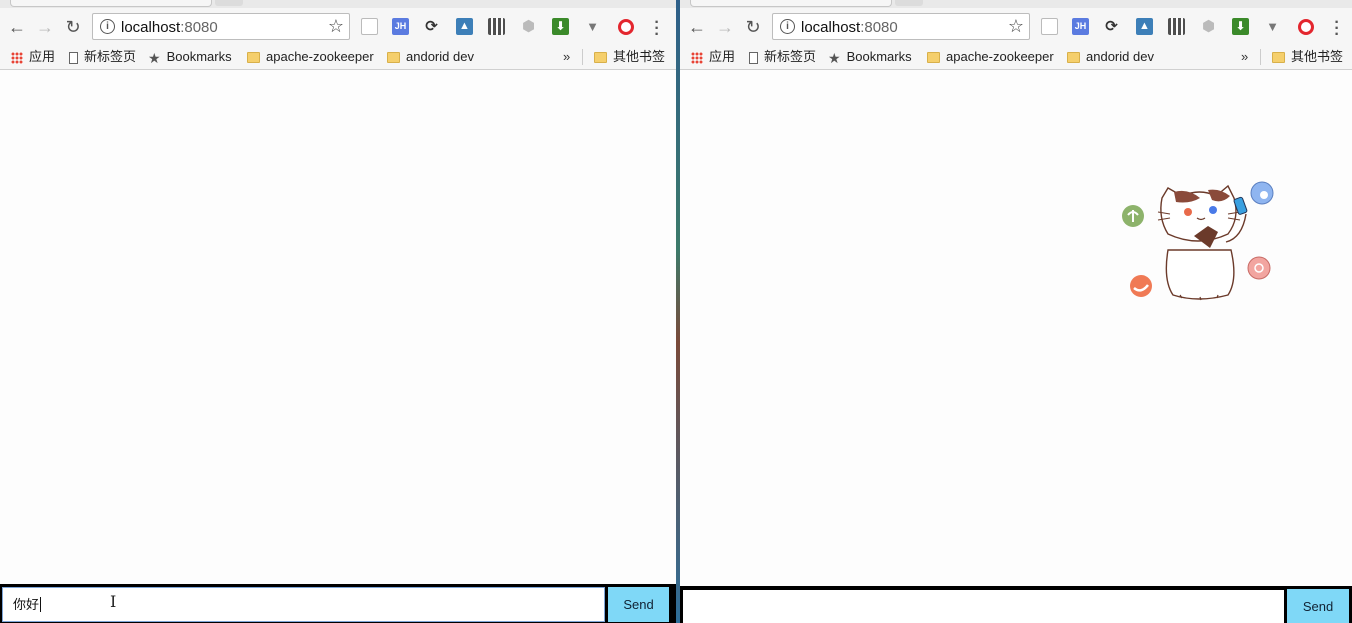 The width and height of the screenshot is (1352, 623). Describe the element at coordinates (113, 601) in the screenshot. I see `text-cursor-icon: I` at that location.